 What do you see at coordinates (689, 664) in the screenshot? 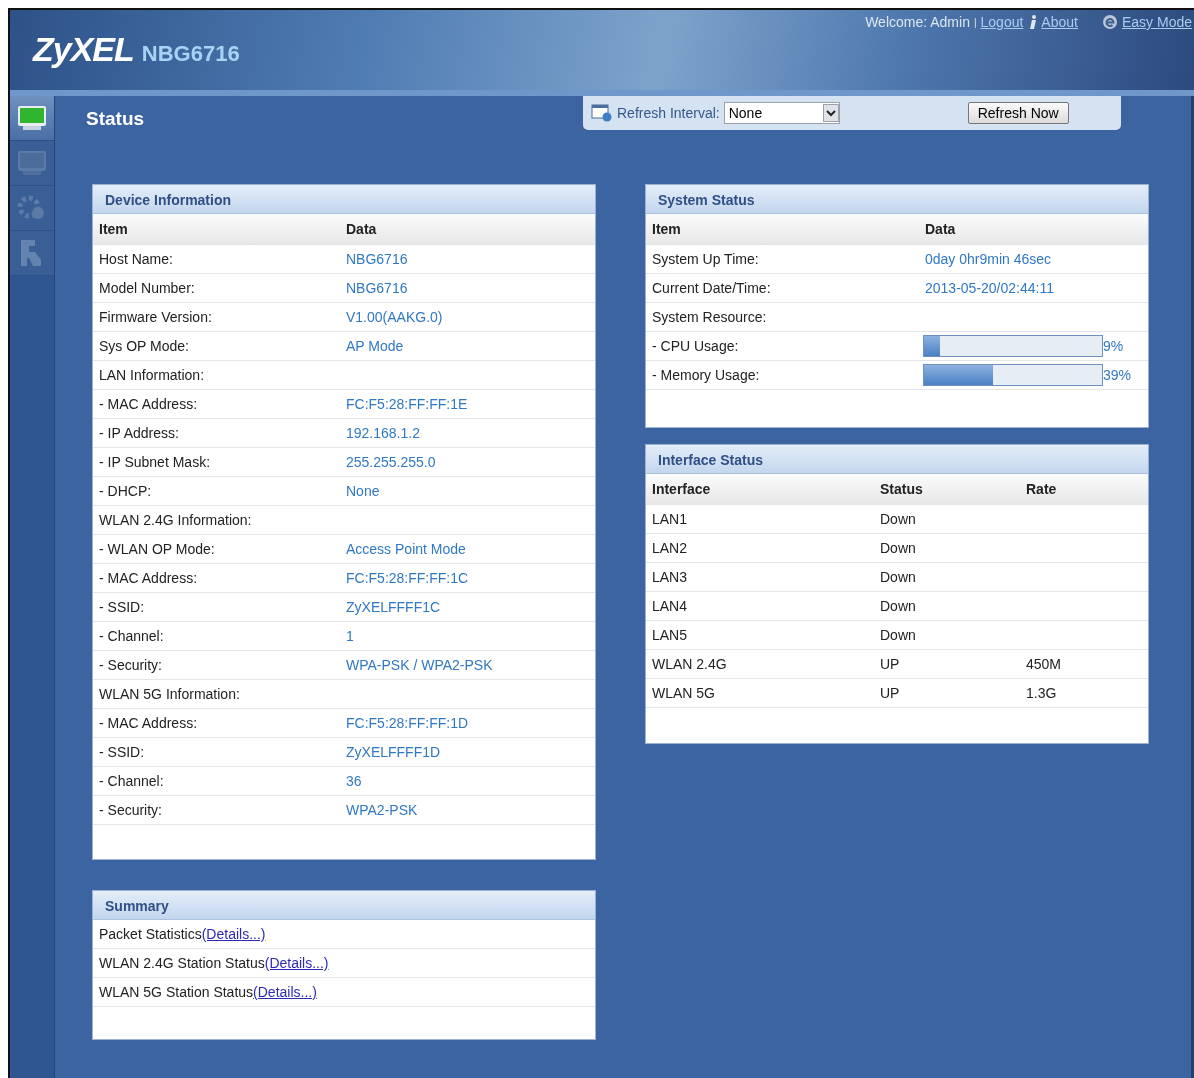
I see `table-cell-text: WLAN 2.4G` at bounding box center [689, 664].